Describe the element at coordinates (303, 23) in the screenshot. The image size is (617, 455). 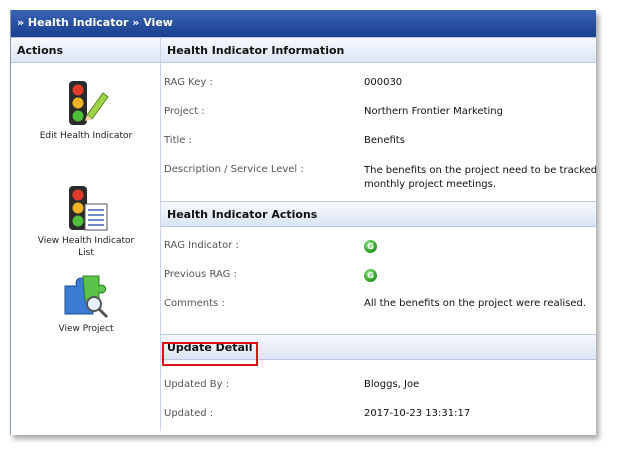
I see `page-breadcrumb: » Health Indicator » View` at that location.